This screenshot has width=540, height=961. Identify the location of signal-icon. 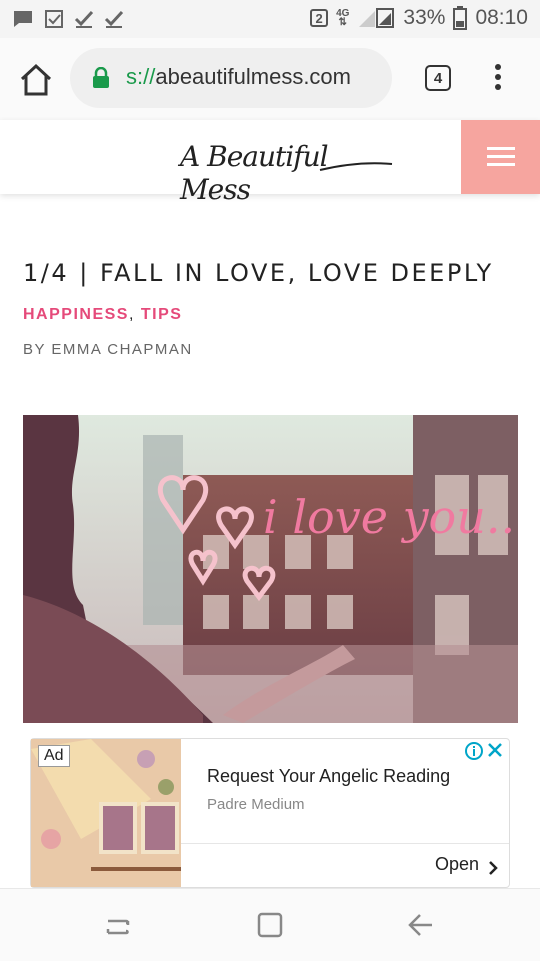
(377, 18).